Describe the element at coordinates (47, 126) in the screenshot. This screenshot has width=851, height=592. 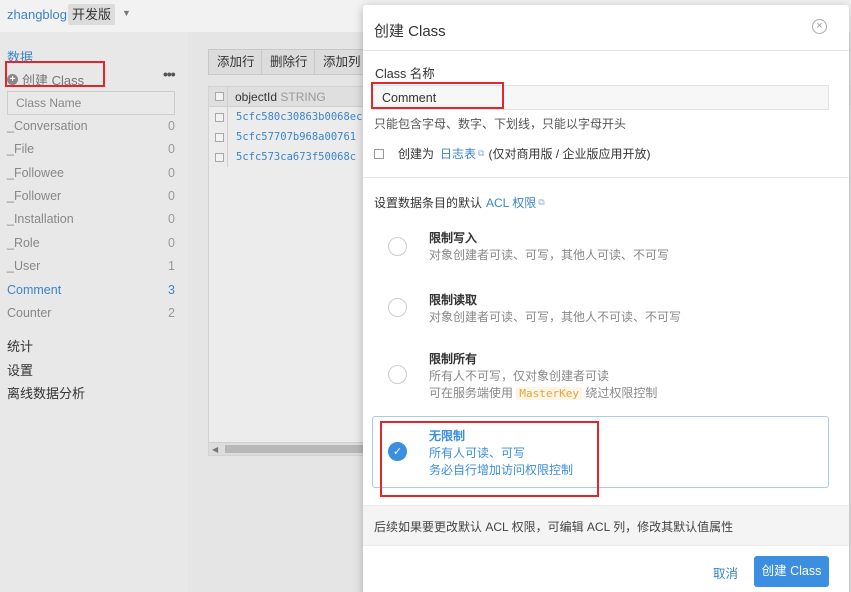
I see `class-name: _Conversation` at that location.